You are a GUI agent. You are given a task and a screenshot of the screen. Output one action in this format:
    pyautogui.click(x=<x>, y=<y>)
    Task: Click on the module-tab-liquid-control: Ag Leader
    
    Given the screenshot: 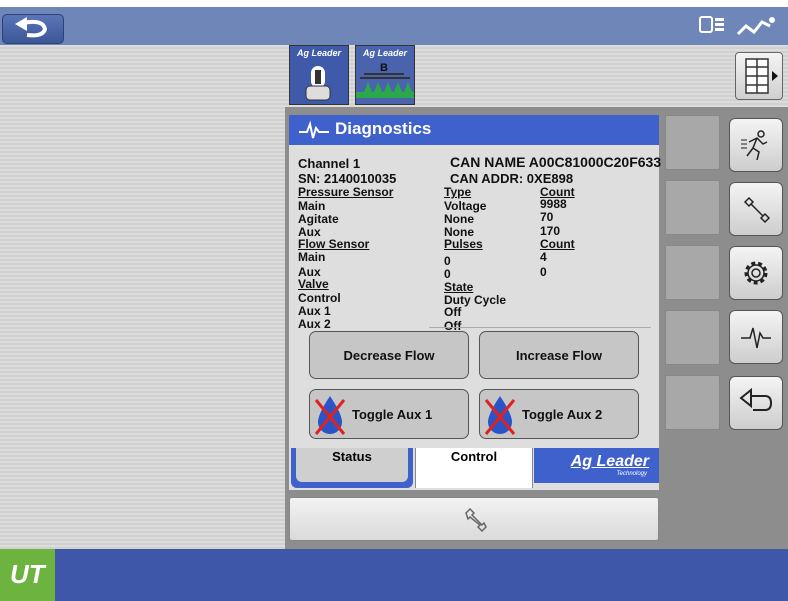 What is the action you would take?
    pyautogui.click(x=319, y=75)
    